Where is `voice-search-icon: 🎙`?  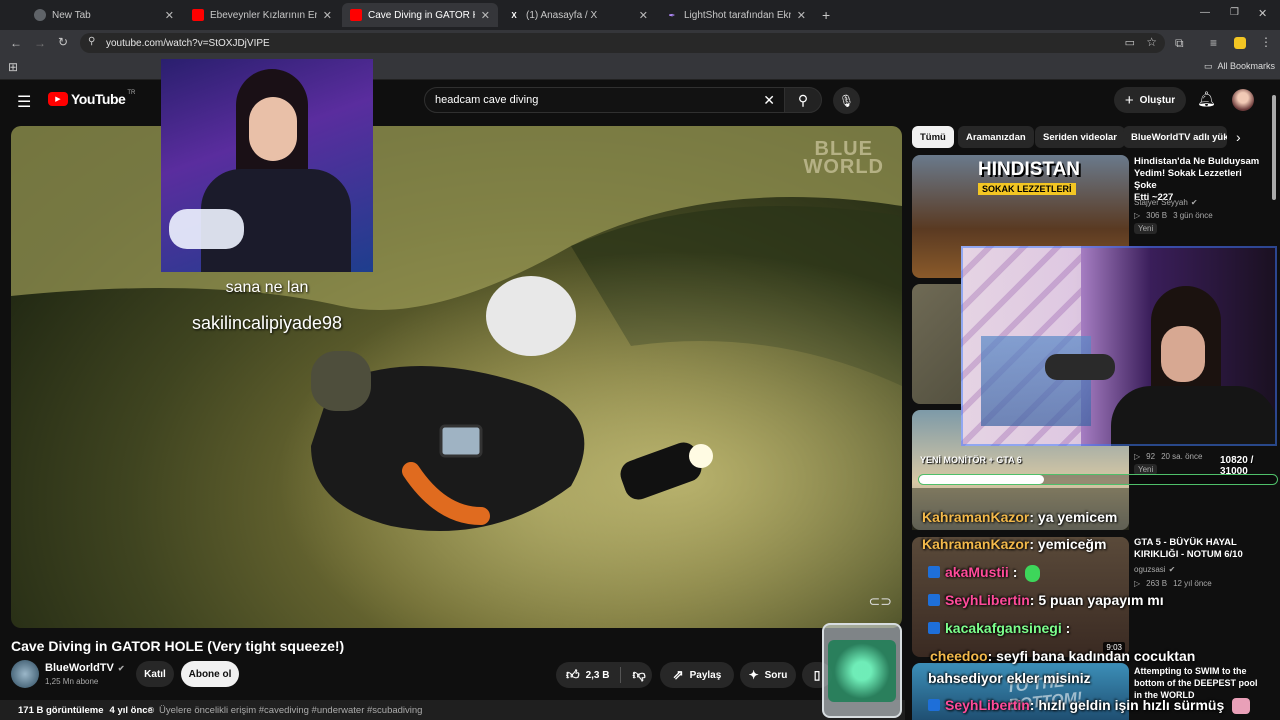 voice-search-icon: 🎙 is located at coordinates (846, 100).